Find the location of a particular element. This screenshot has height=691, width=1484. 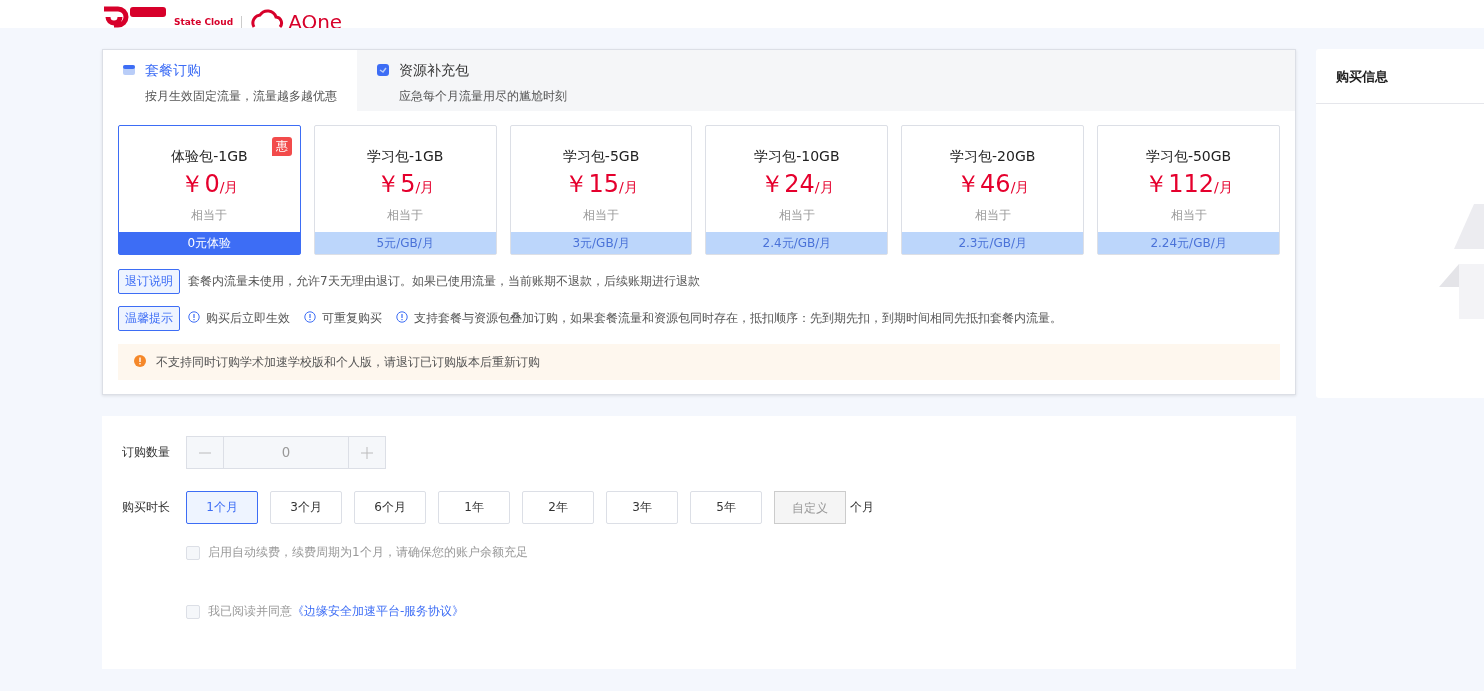

duration-option: 1年 is located at coordinates (474, 507).